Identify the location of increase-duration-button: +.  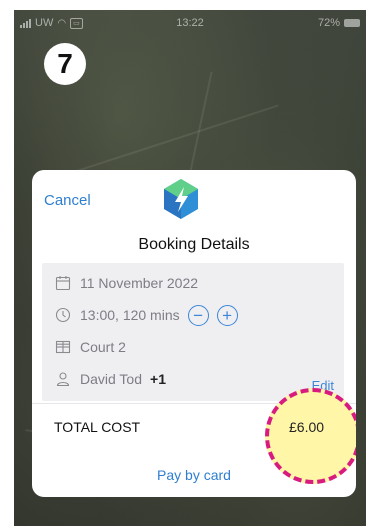
(227, 315).